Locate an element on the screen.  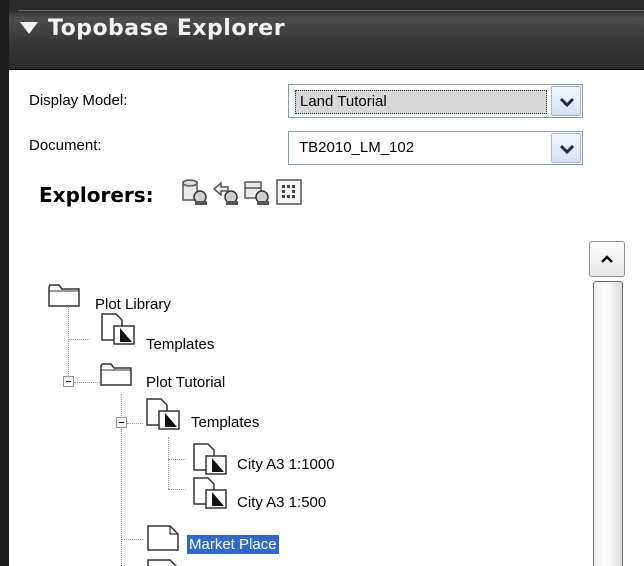
explorers-label: Explorers: is located at coordinates (96, 195).